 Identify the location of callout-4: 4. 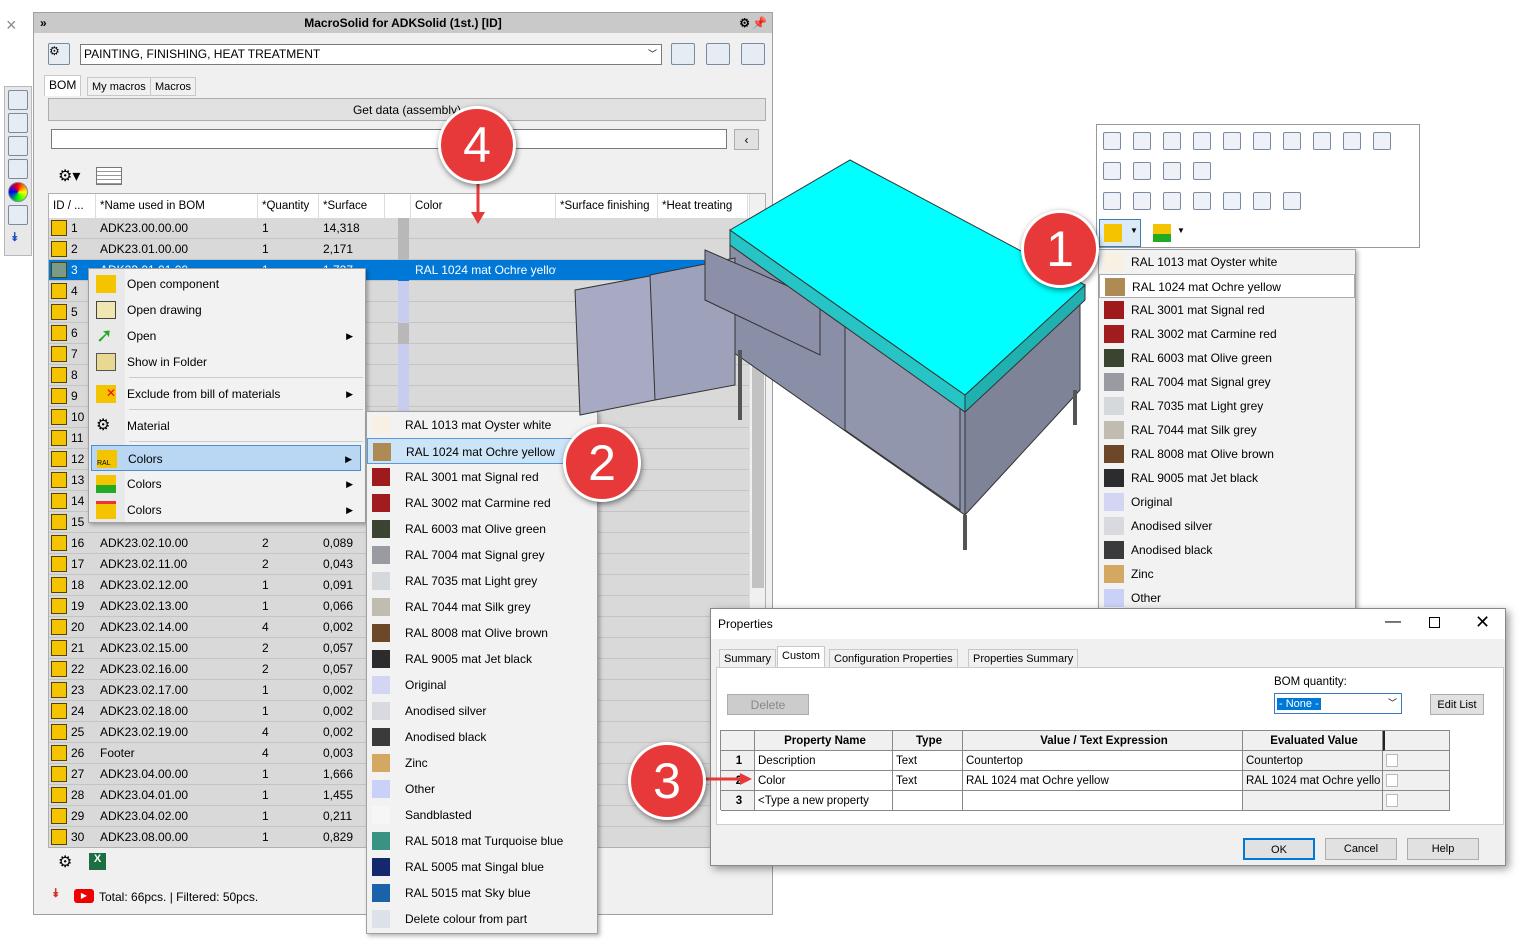
(477, 145).